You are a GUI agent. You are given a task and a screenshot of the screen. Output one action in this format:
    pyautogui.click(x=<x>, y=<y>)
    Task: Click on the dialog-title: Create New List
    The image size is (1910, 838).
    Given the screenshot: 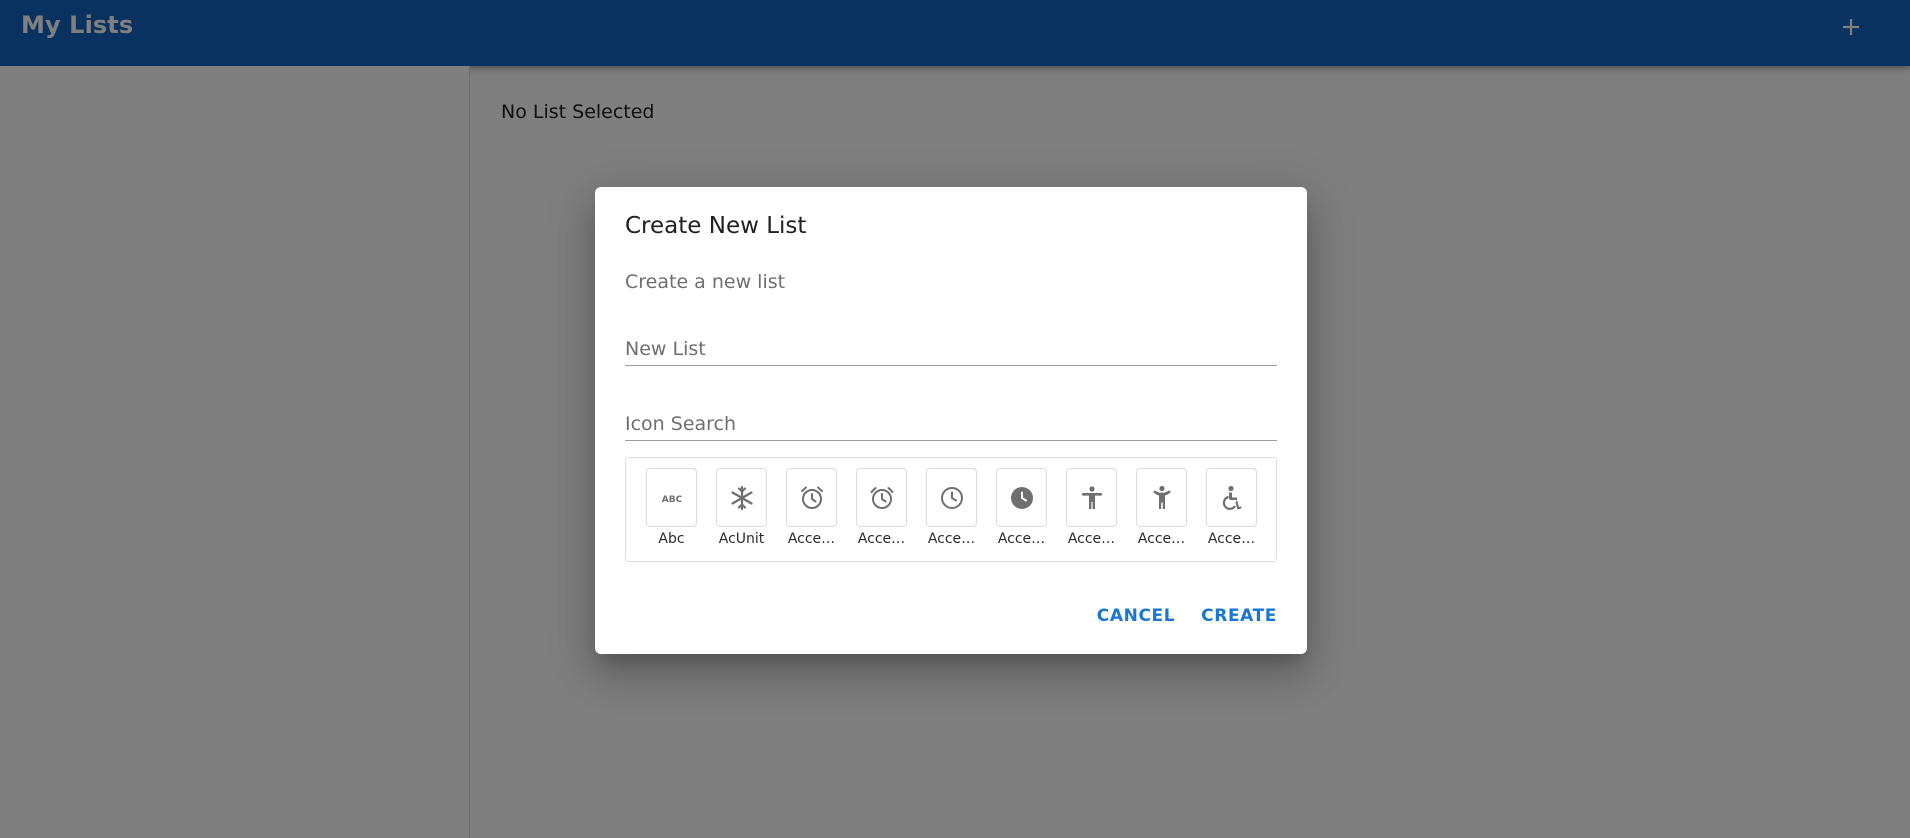 What is the action you would take?
    pyautogui.click(x=716, y=226)
    